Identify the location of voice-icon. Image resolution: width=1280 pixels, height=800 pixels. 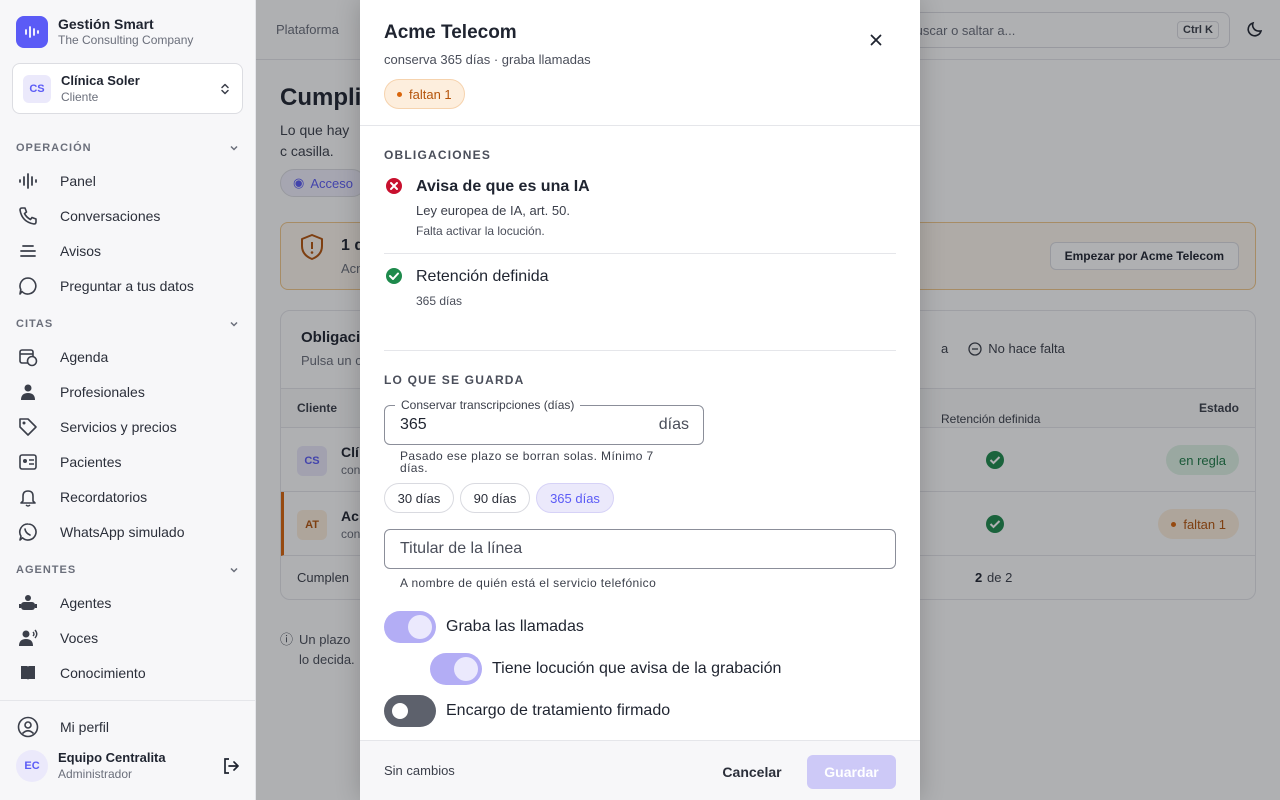
(28, 638).